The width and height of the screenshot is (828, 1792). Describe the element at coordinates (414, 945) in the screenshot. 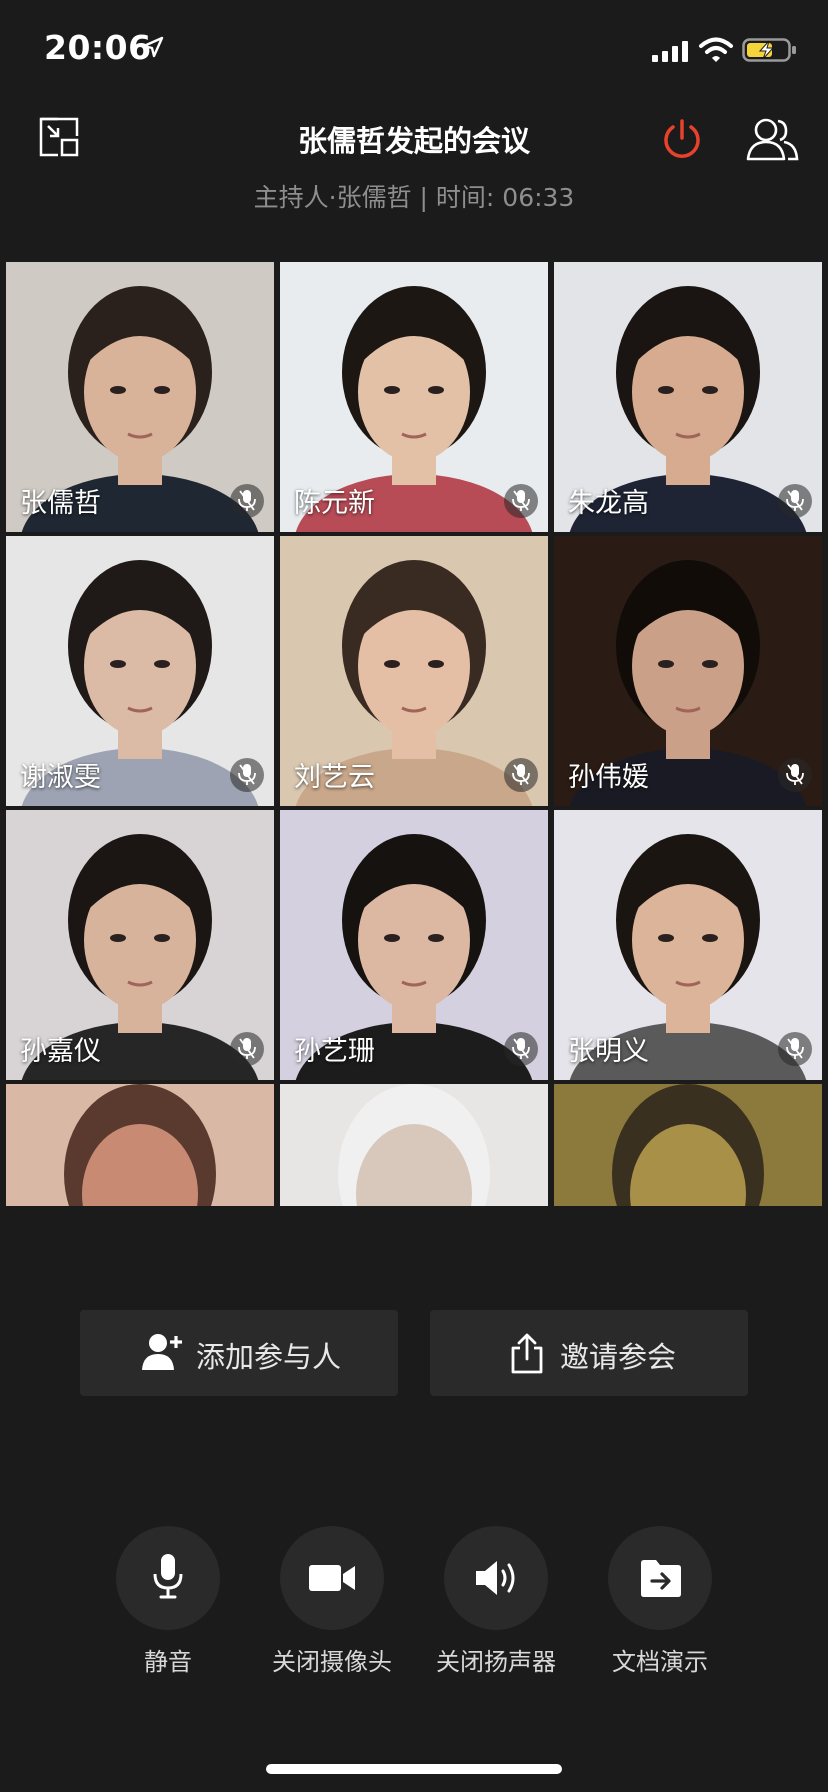

I see `participant-video-tile: 孙艺珊` at that location.